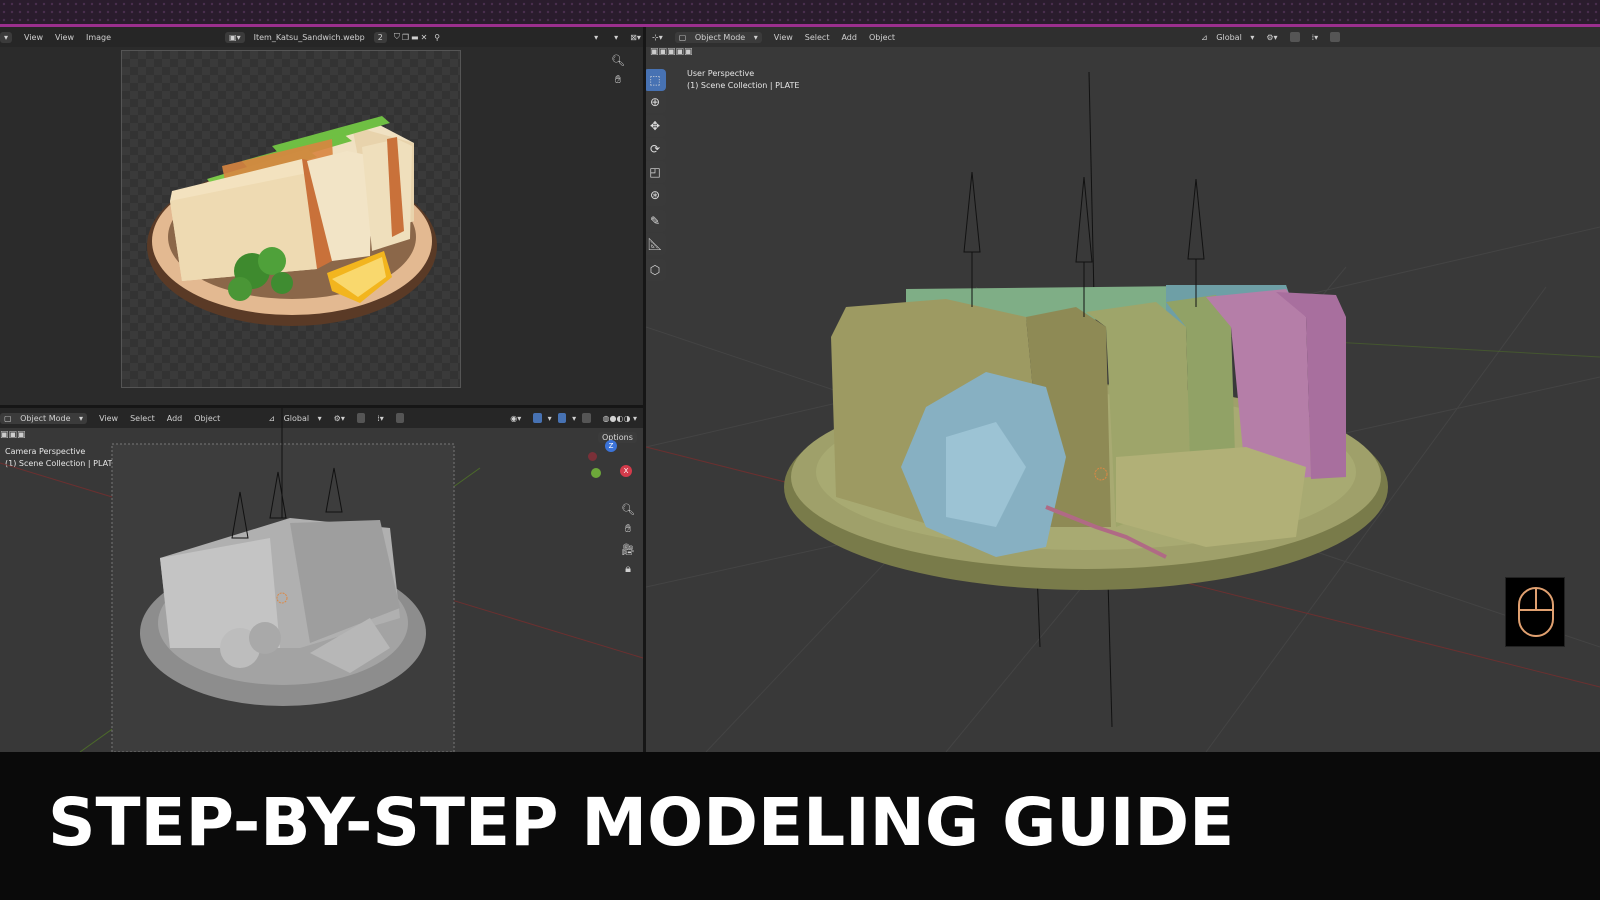 This screenshot has height=900, width=1600. What do you see at coordinates (400, 418) in the screenshot?
I see `camera-proportional-icon` at bounding box center [400, 418].